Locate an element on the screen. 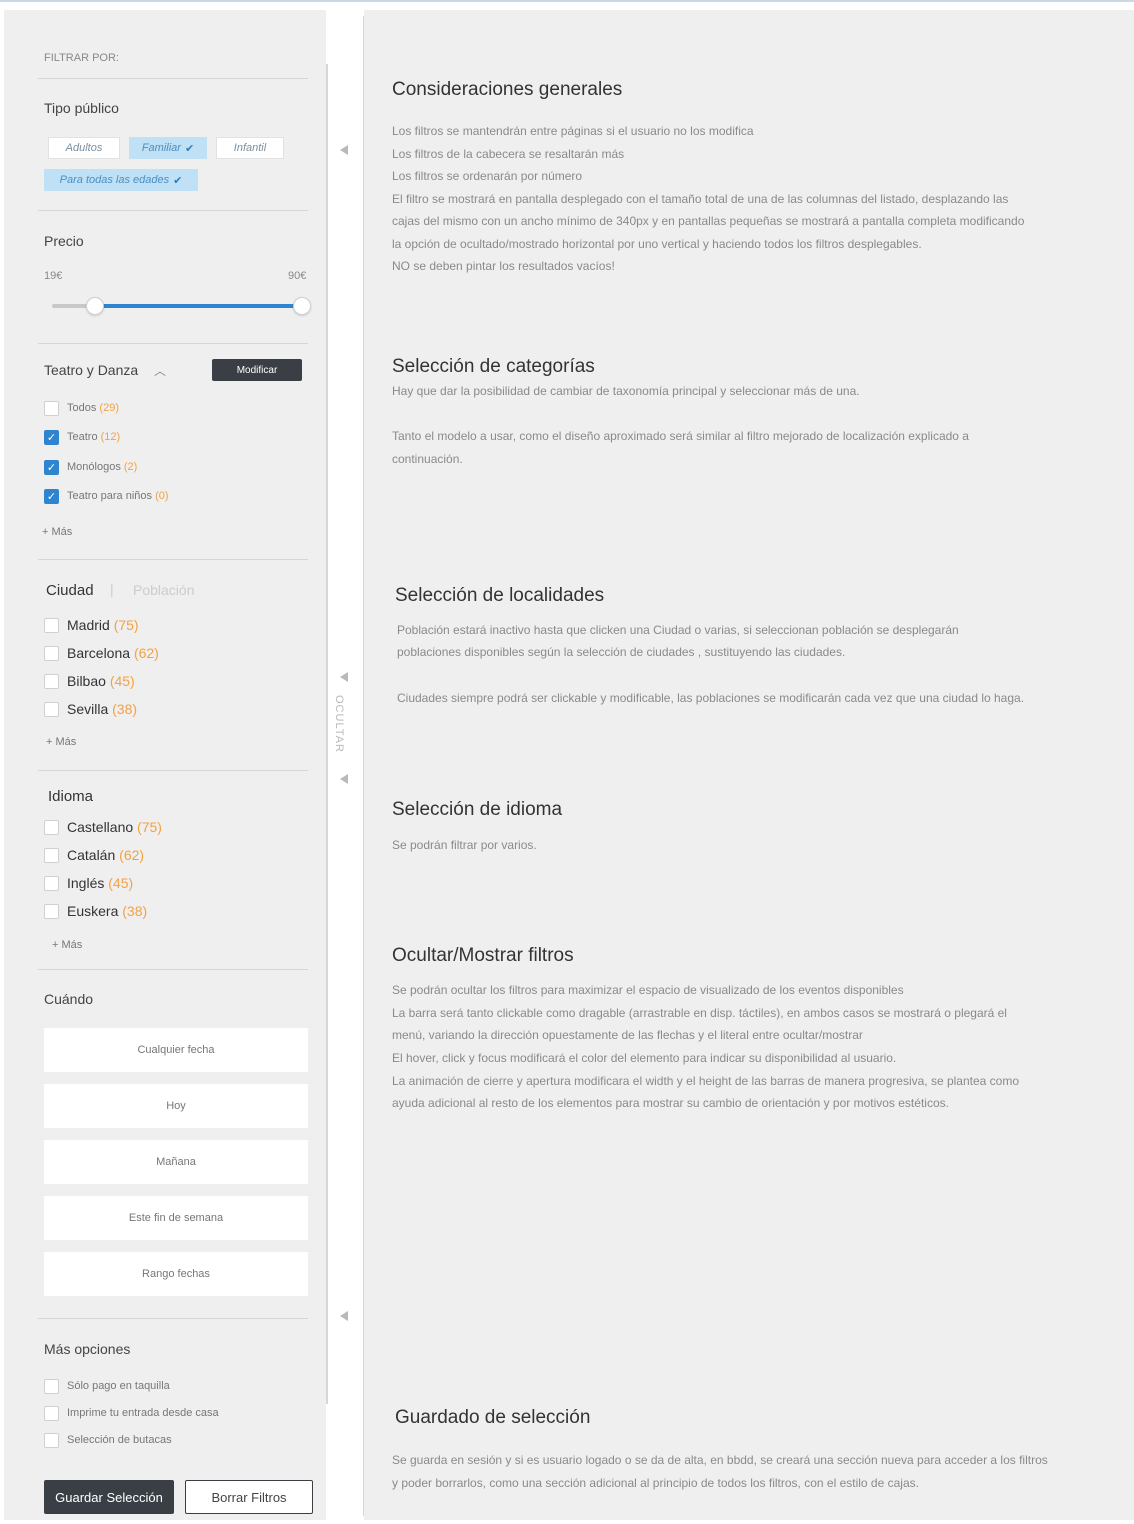 The image size is (1134, 1524). chip-infantil: Infantil is located at coordinates (250, 148).